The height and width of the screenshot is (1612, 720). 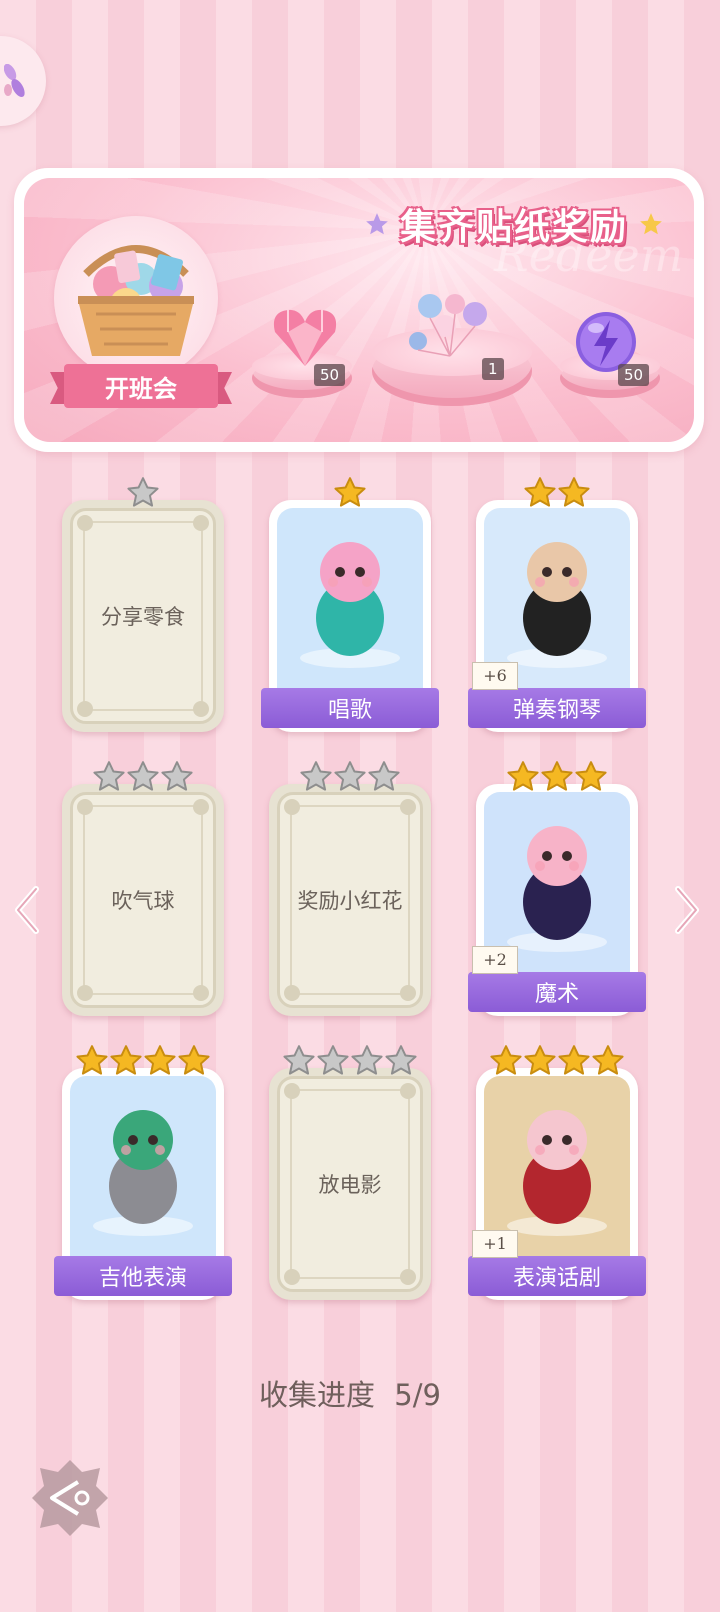 What do you see at coordinates (330, 375) in the screenshot?
I see `reward-count-1: 50` at bounding box center [330, 375].